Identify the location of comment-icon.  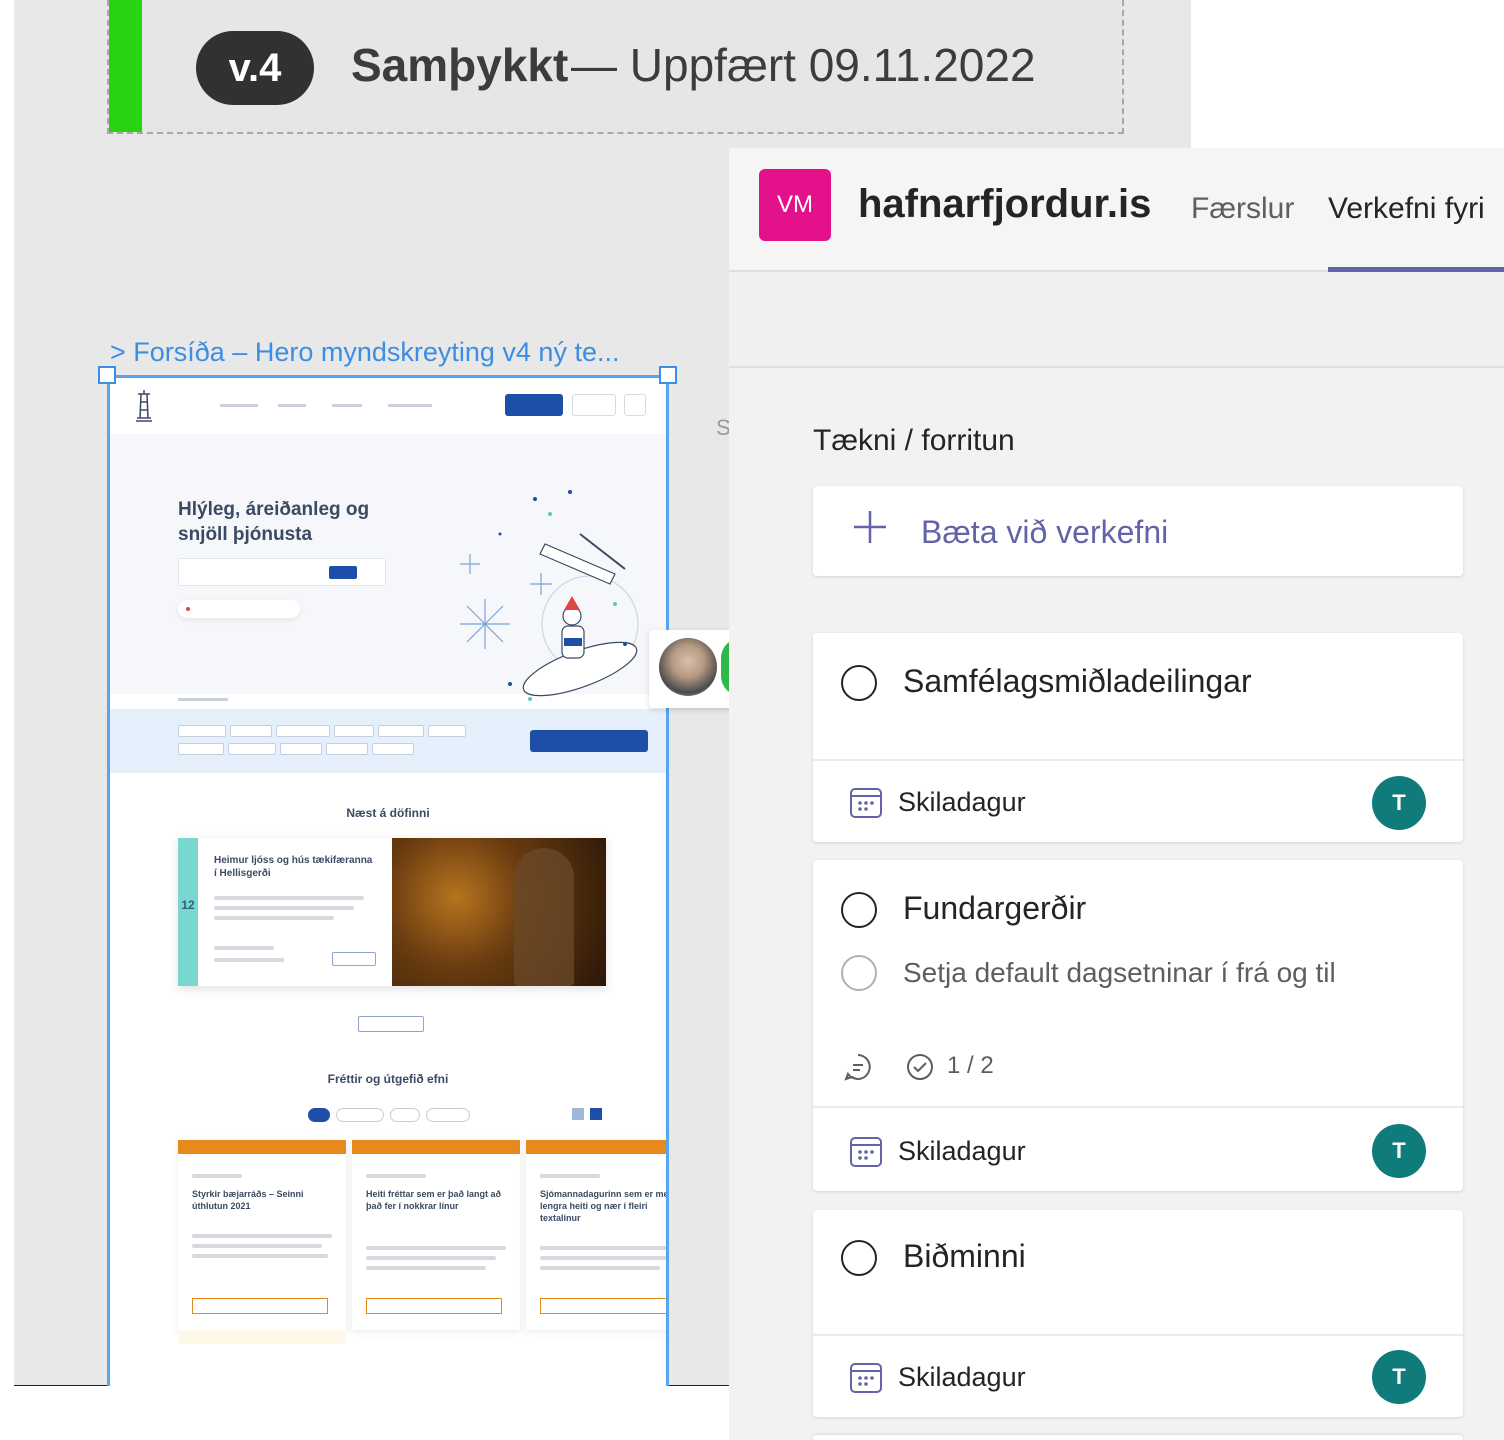
(857, 1067).